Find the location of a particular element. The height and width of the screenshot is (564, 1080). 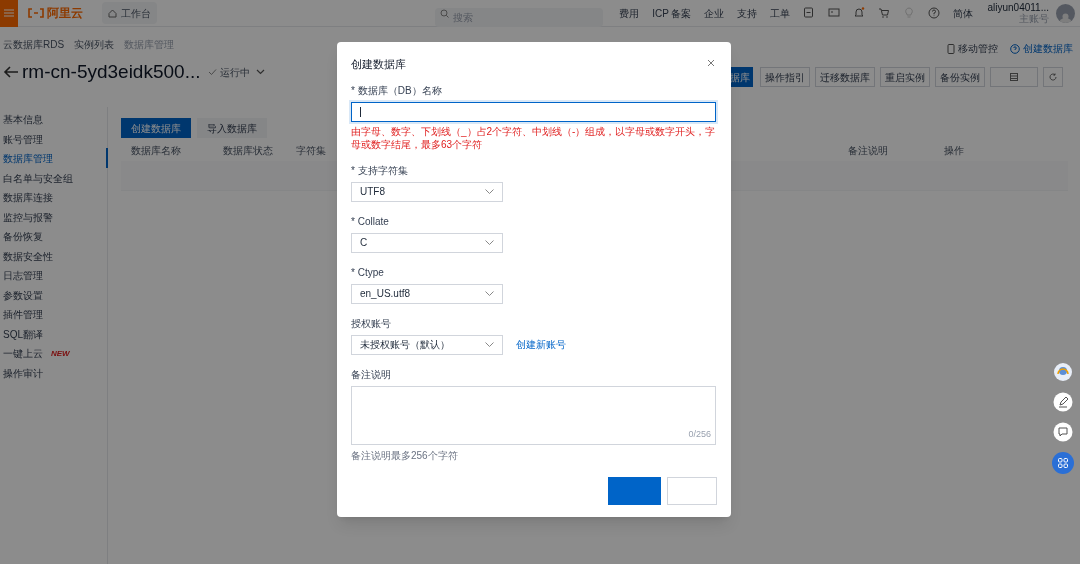

sidebar-item: 账号管理 is located at coordinates (23, 139).